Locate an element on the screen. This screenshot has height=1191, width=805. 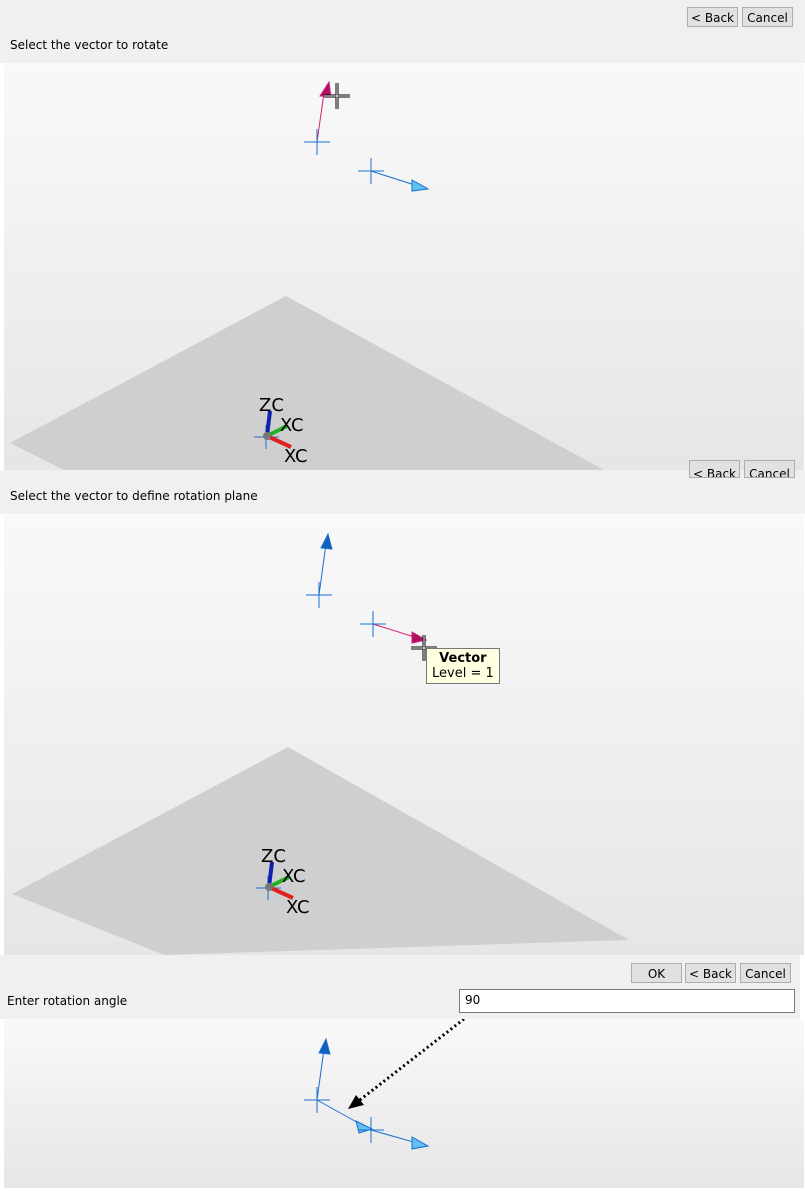
ok-button: OK is located at coordinates (656, 973).